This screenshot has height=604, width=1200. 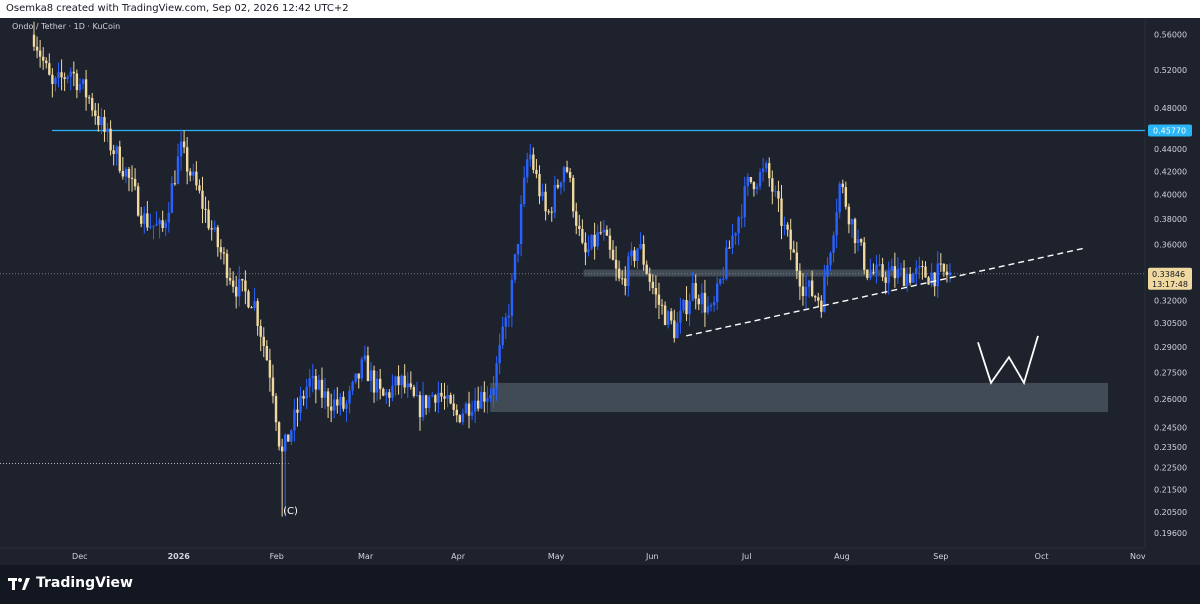 I want to click on x-tick-label: Jun, so click(x=652, y=556).